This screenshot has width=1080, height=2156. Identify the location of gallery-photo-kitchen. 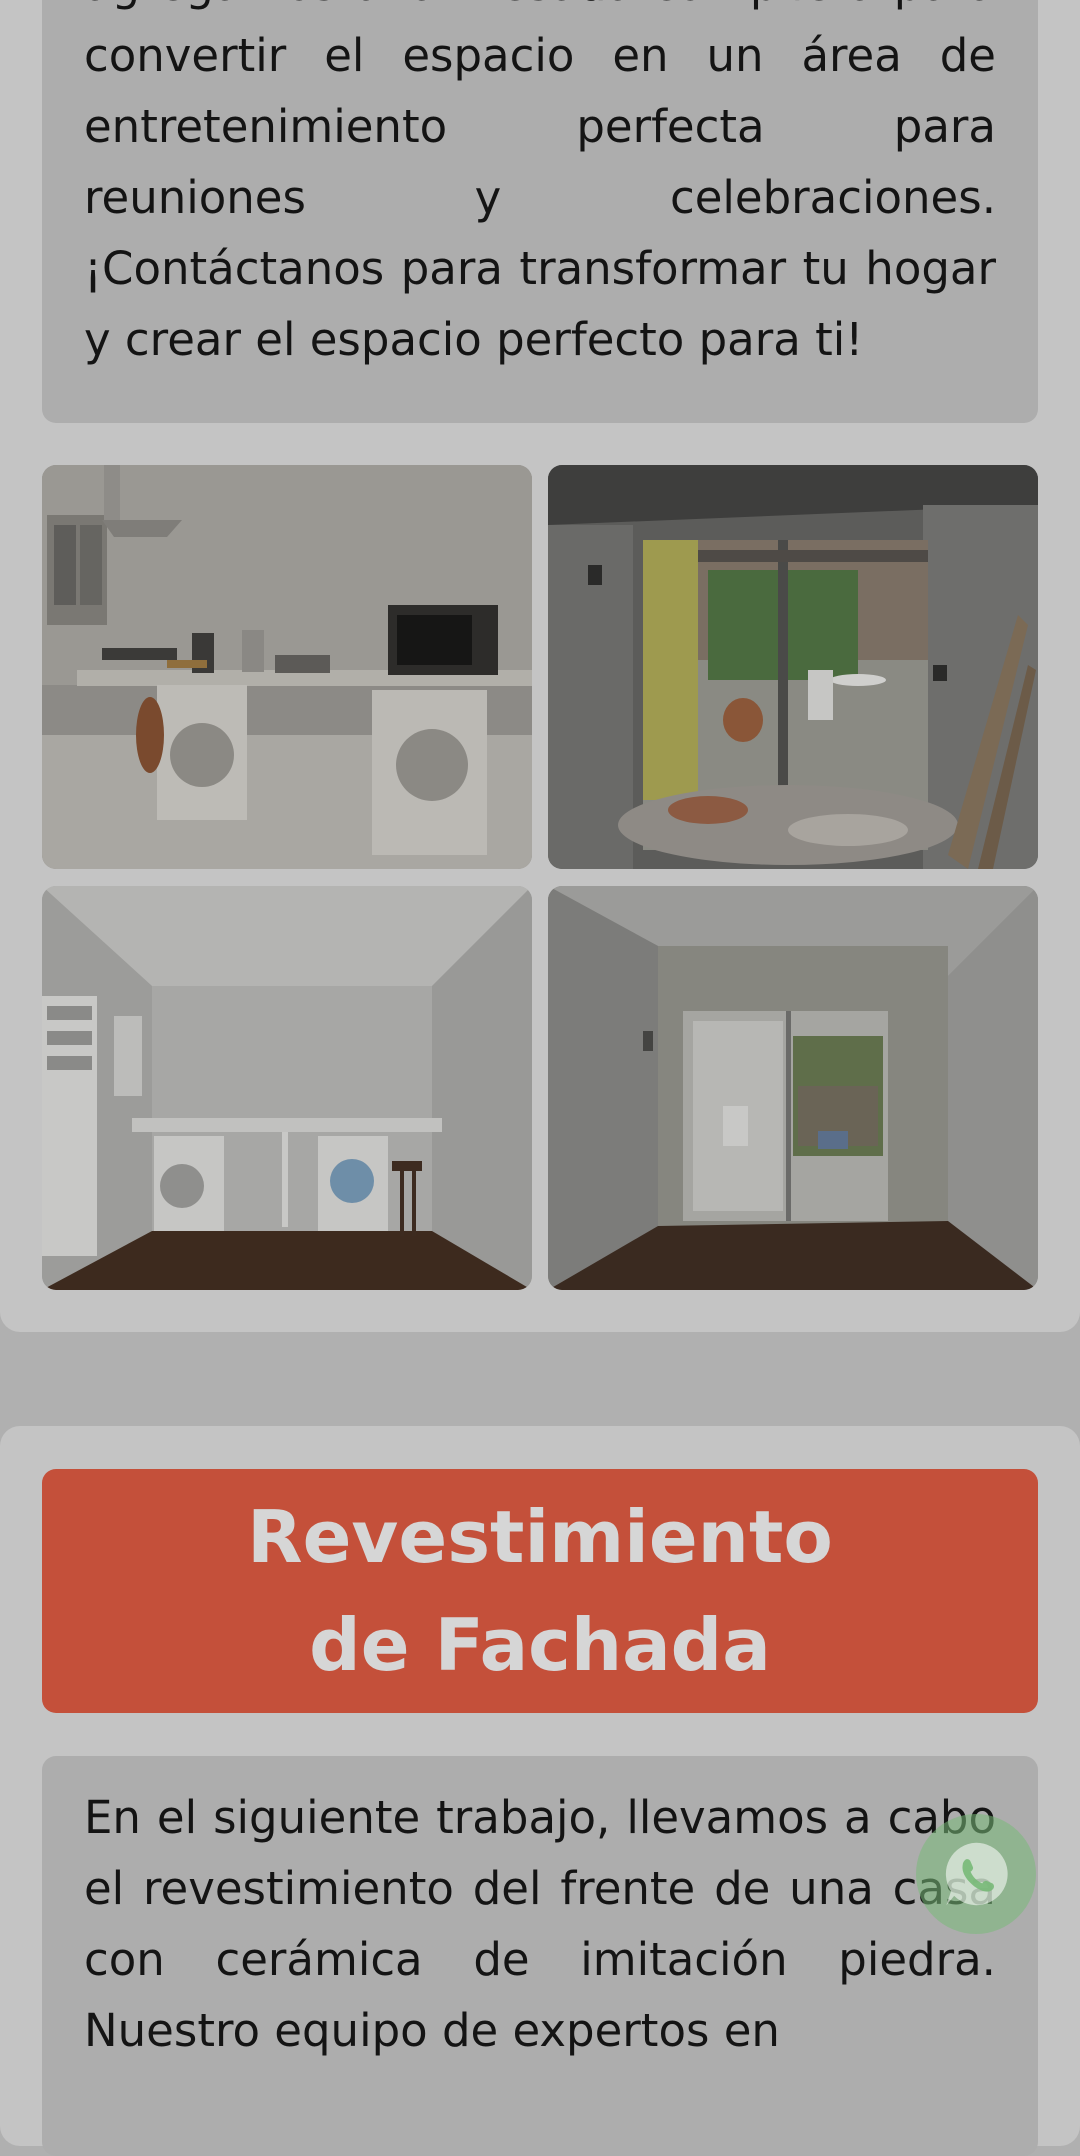
(287, 667).